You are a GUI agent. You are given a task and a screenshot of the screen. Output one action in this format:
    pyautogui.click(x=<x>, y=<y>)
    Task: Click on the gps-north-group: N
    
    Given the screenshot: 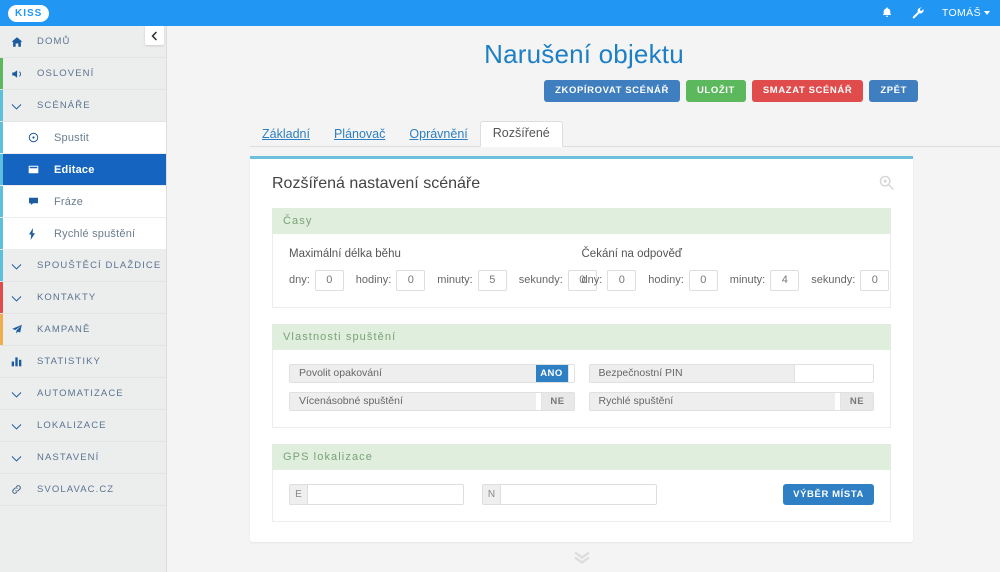 What is the action you would take?
    pyautogui.click(x=569, y=494)
    